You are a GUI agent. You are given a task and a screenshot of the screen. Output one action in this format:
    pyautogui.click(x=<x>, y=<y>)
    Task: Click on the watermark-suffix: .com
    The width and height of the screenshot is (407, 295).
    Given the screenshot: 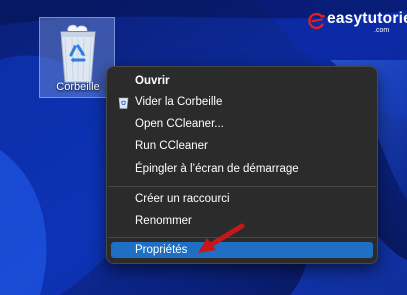 What is the action you would take?
    pyautogui.click(x=382, y=30)
    